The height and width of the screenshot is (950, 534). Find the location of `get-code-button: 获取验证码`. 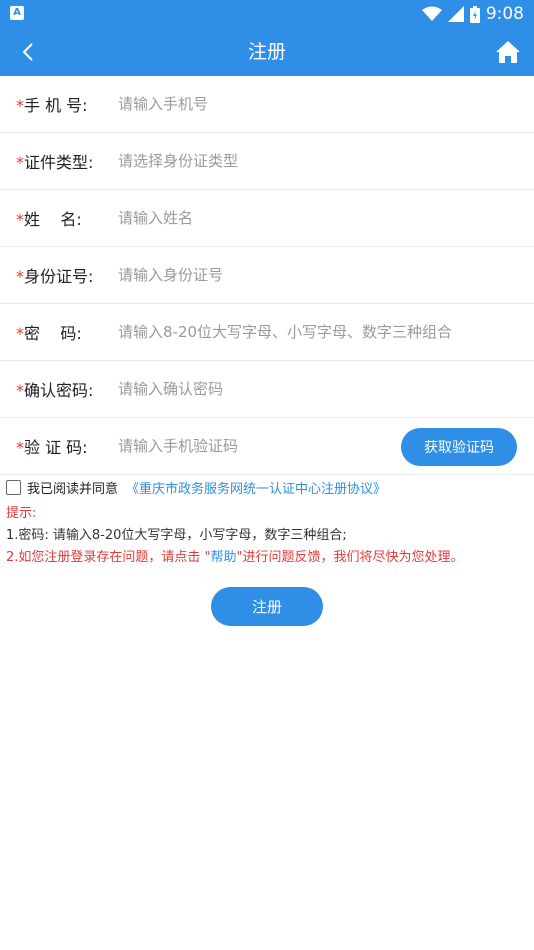

get-code-button: 获取验证码 is located at coordinates (459, 447).